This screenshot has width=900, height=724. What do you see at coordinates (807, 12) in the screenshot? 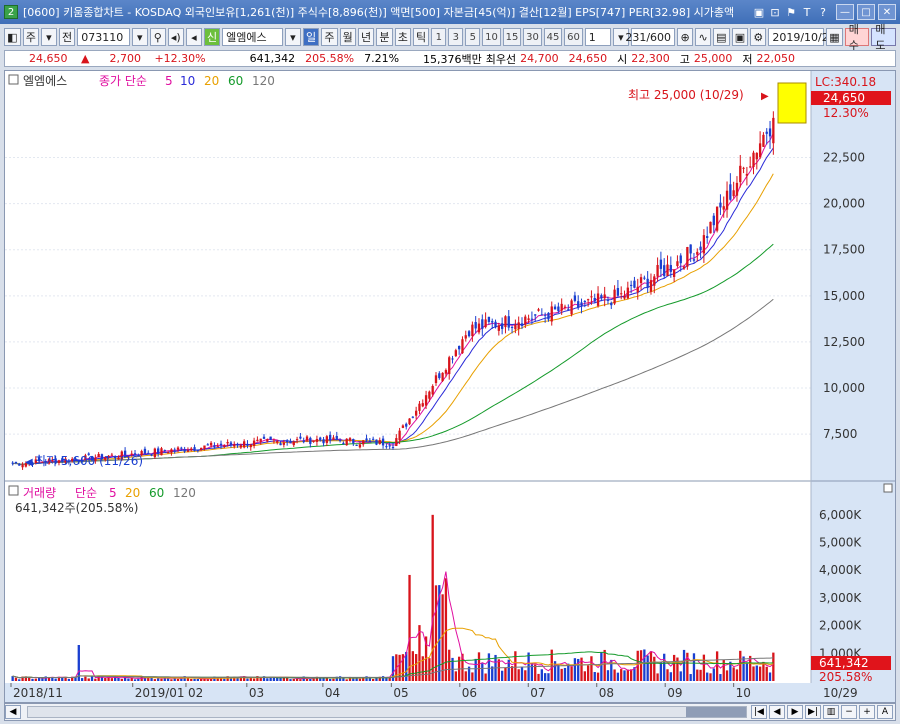
I see `font-icon: T` at bounding box center [807, 12].